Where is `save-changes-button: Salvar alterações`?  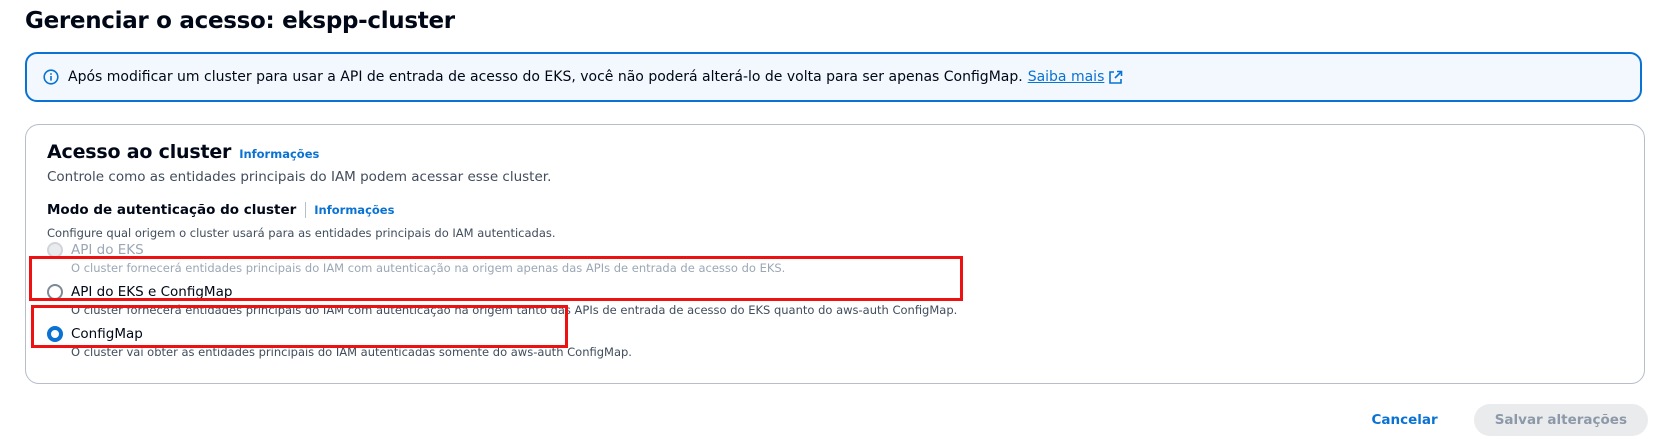 save-changes-button: Salvar alterações is located at coordinates (1560, 420).